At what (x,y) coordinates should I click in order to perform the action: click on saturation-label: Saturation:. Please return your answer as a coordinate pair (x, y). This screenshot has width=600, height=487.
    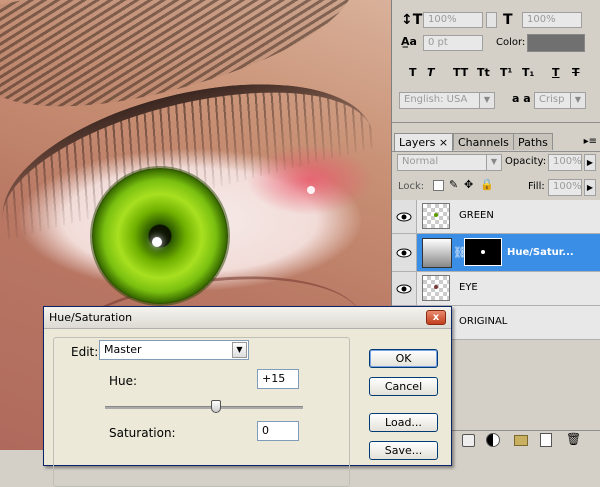
    Looking at the image, I should click on (142, 433).